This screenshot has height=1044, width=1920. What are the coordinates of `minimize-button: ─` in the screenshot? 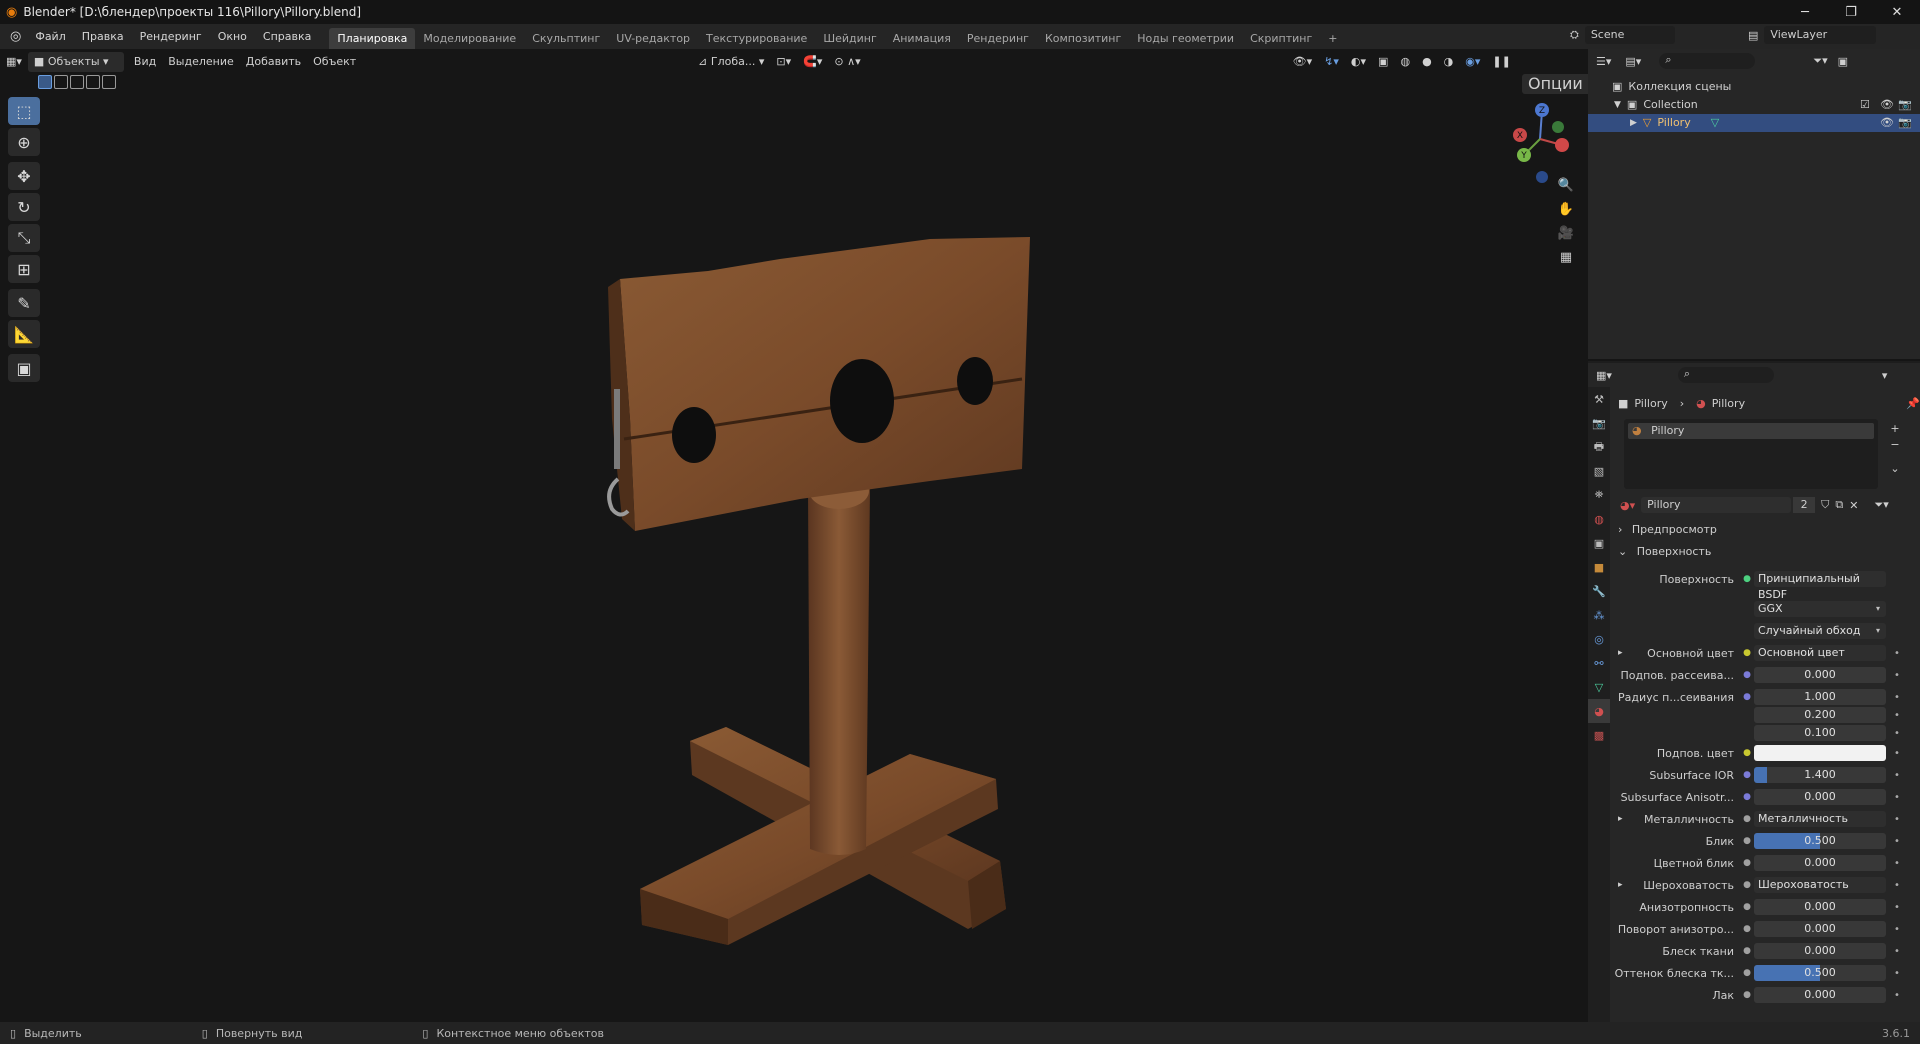 It's located at (1805, 12).